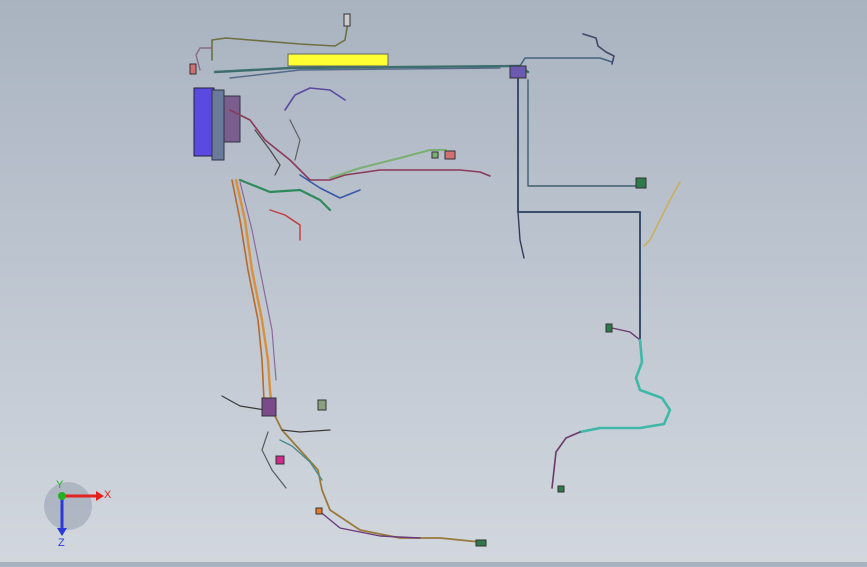 This screenshot has width=867, height=567. What do you see at coordinates (218, 125) in the screenshot?
I see `fuse-box-side` at bounding box center [218, 125].